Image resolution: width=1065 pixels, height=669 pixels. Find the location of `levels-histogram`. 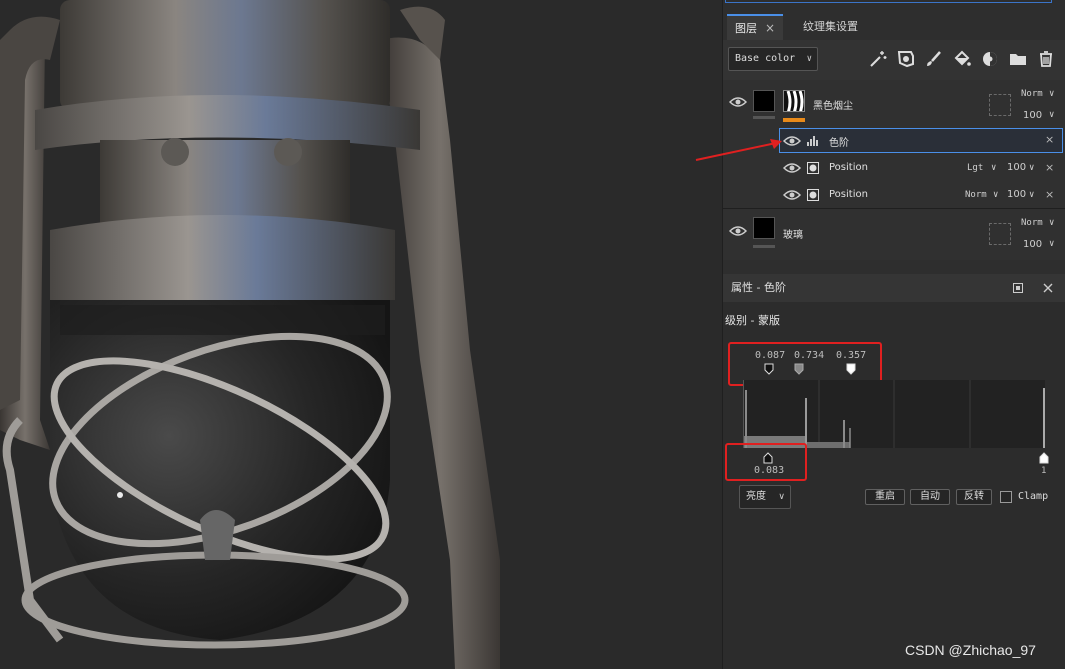

levels-histogram is located at coordinates (894, 414).